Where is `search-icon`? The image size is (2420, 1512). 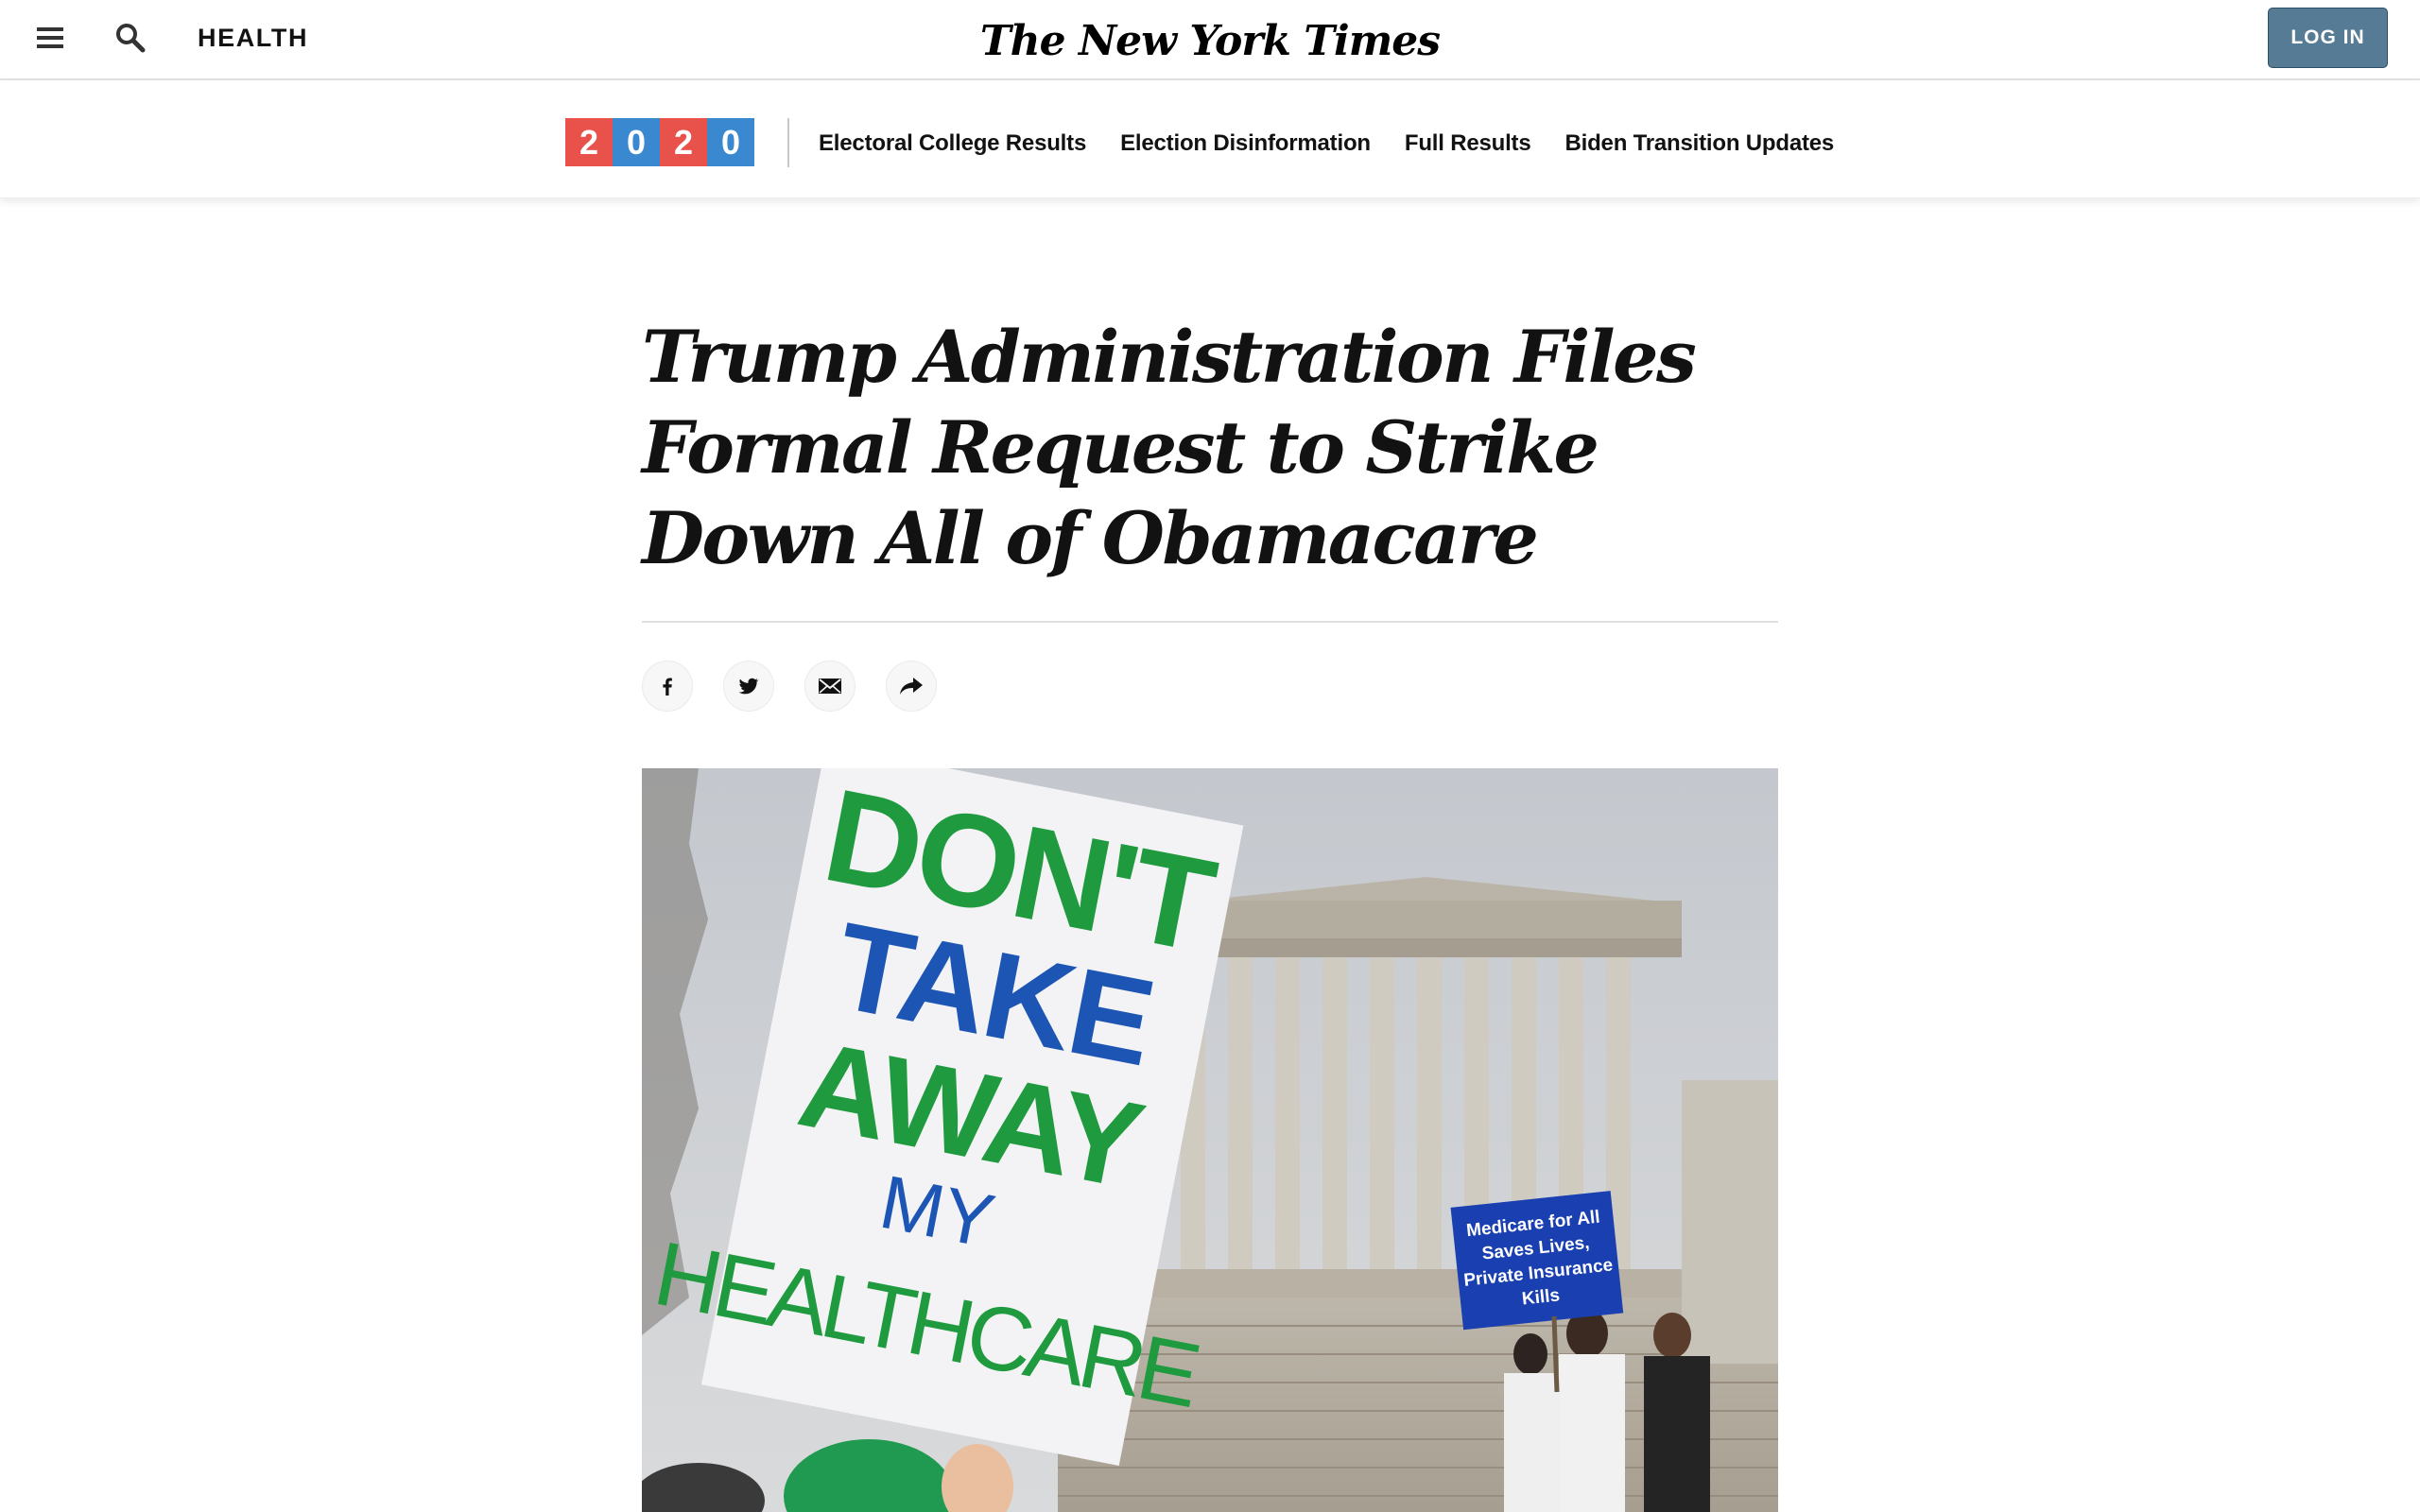 search-icon is located at coordinates (130, 38).